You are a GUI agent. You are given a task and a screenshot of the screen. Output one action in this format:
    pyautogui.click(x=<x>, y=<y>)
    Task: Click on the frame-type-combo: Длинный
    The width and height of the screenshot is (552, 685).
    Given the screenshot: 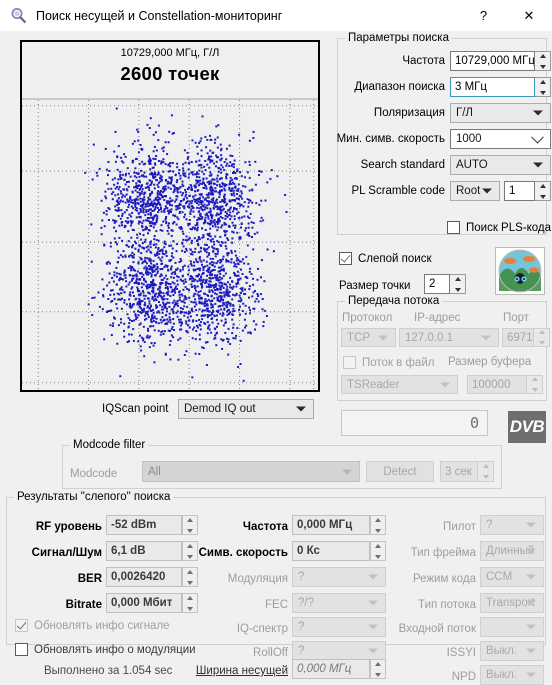 What is the action you would take?
    pyautogui.click(x=512, y=551)
    